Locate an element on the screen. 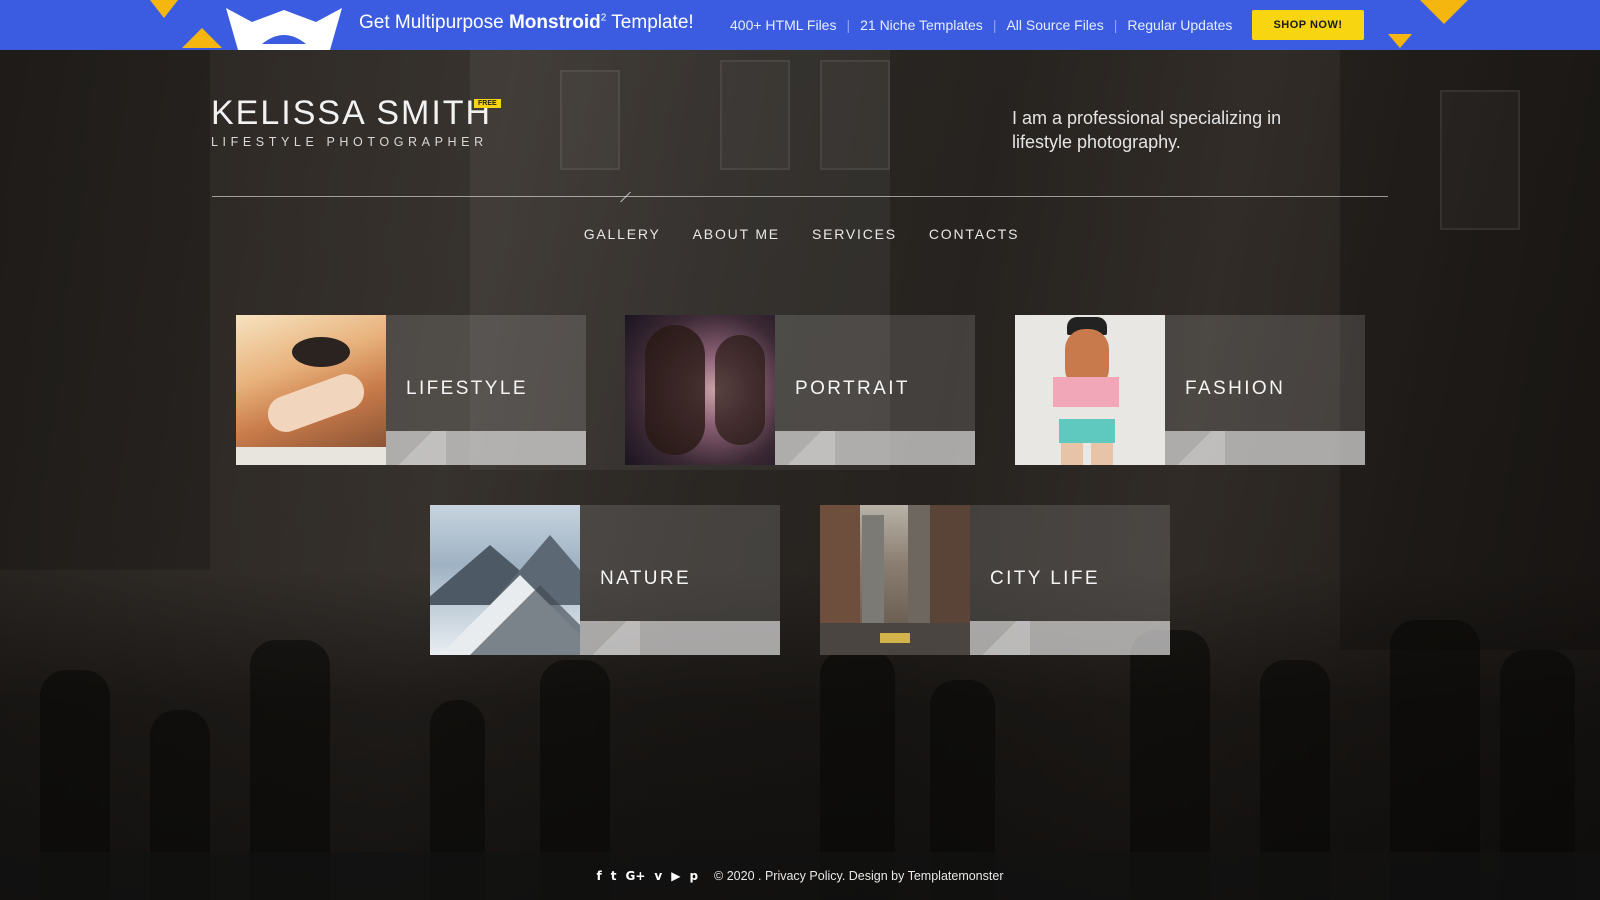 This screenshot has height=900, width=1600. gallery-tile-portrait: PORTRAIT is located at coordinates (800, 390).